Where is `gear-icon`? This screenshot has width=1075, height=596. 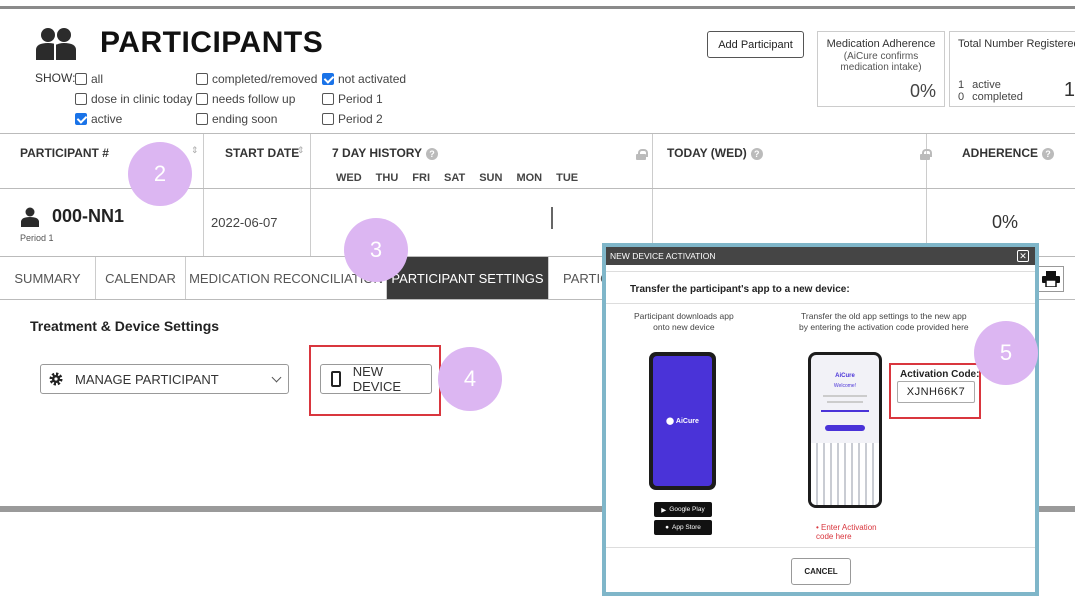 gear-icon is located at coordinates (56, 379).